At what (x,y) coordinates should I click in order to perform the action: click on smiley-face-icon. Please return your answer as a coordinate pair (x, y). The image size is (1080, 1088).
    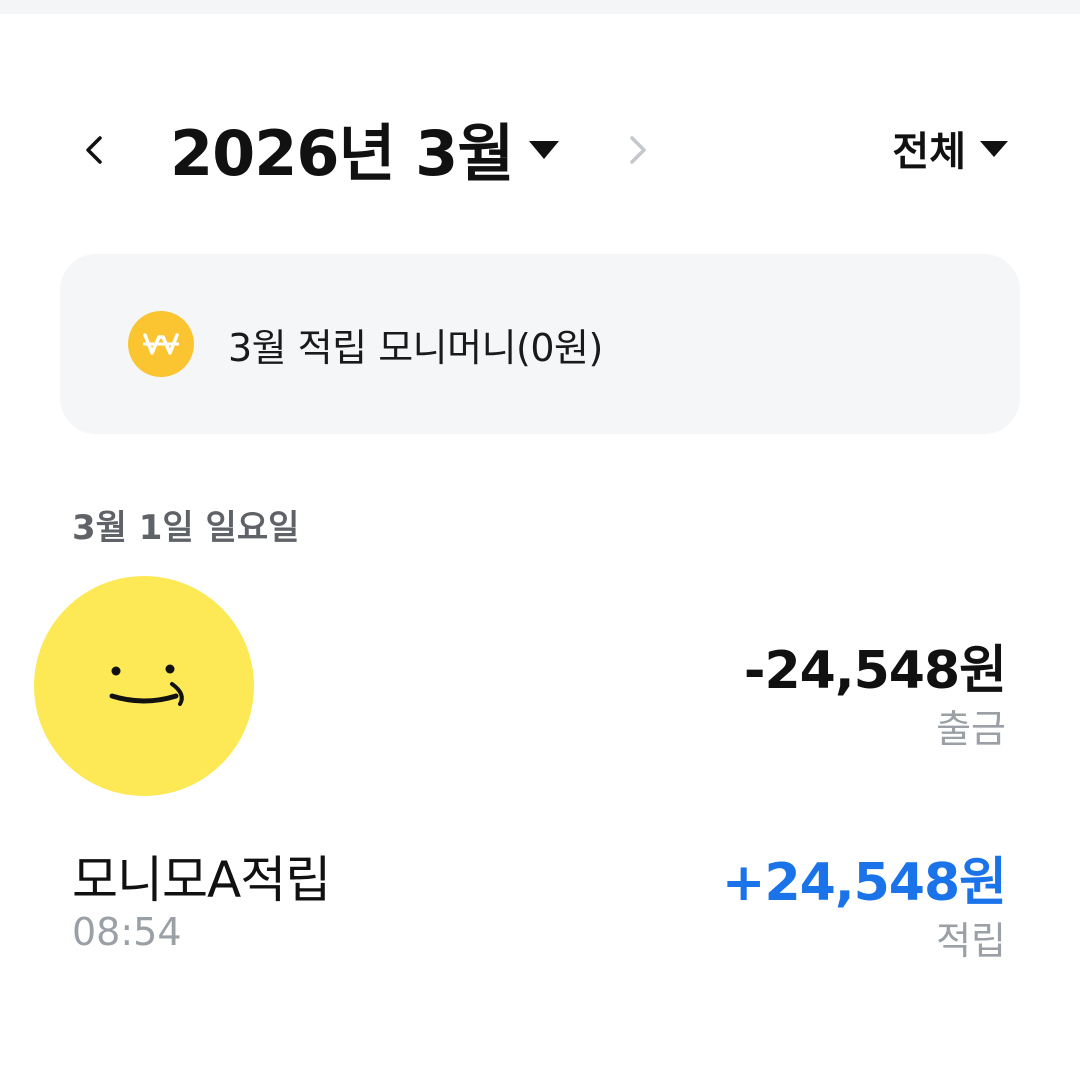
    Looking at the image, I should click on (144, 686).